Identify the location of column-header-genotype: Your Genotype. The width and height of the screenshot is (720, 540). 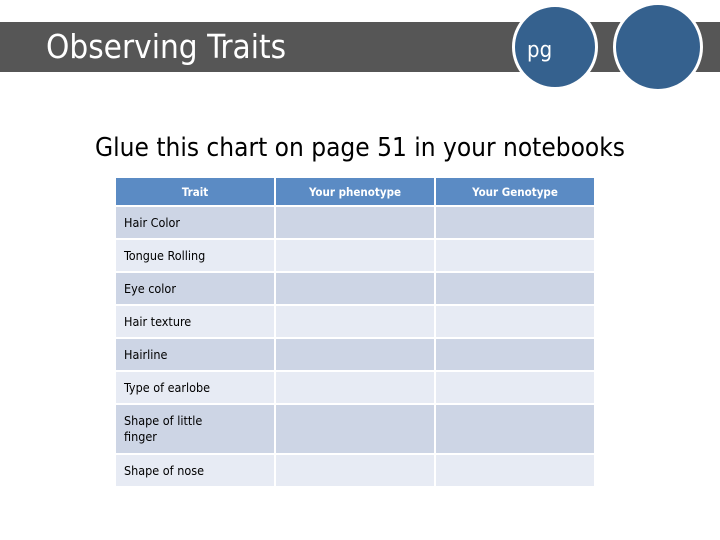
(515, 191).